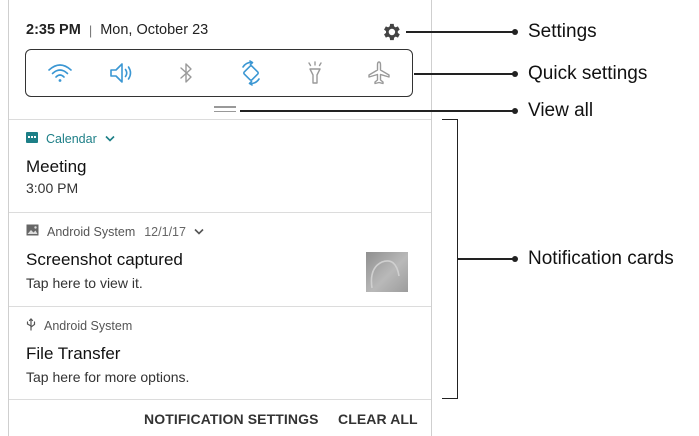 This screenshot has width=699, height=436. Describe the element at coordinates (231, 419) in the screenshot. I see `notification-settings-button: NOTIFICATION SETTINGS` at that location.